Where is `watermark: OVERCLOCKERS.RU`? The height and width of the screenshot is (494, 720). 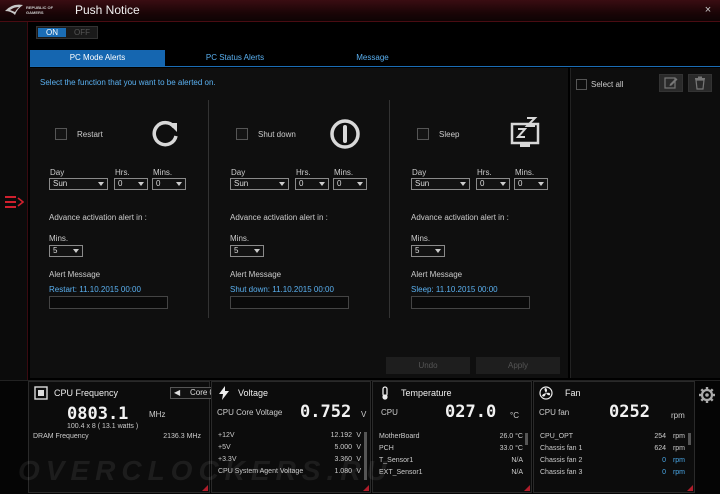
watermark: OVERCLOCKERS.RU is located at coordinates (205, 470).